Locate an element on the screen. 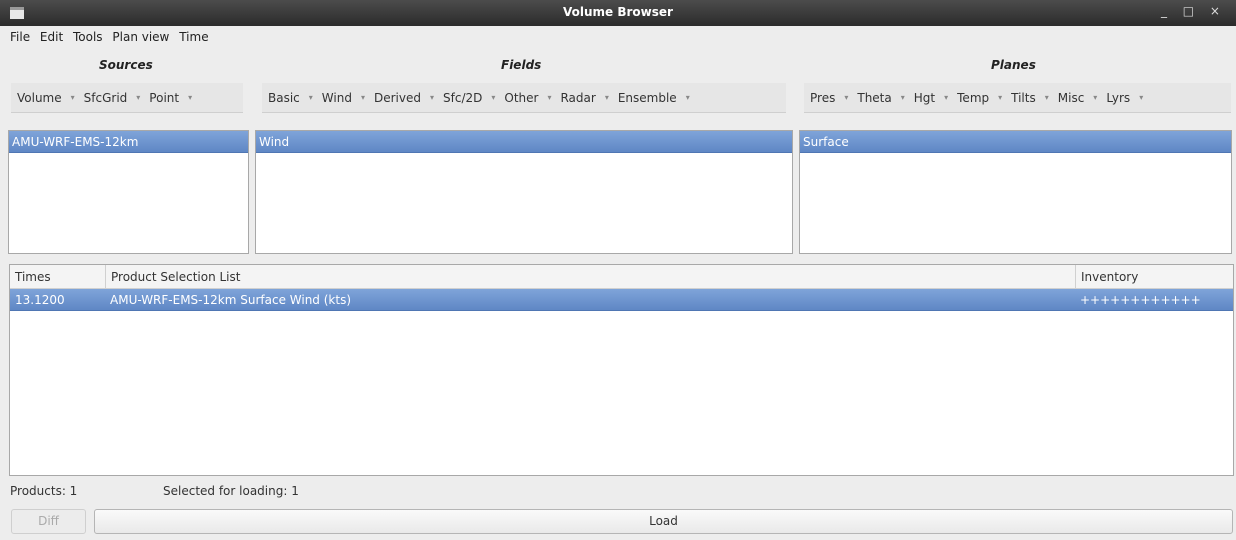  column-header-times: Times is located at coordinates (57, 277).